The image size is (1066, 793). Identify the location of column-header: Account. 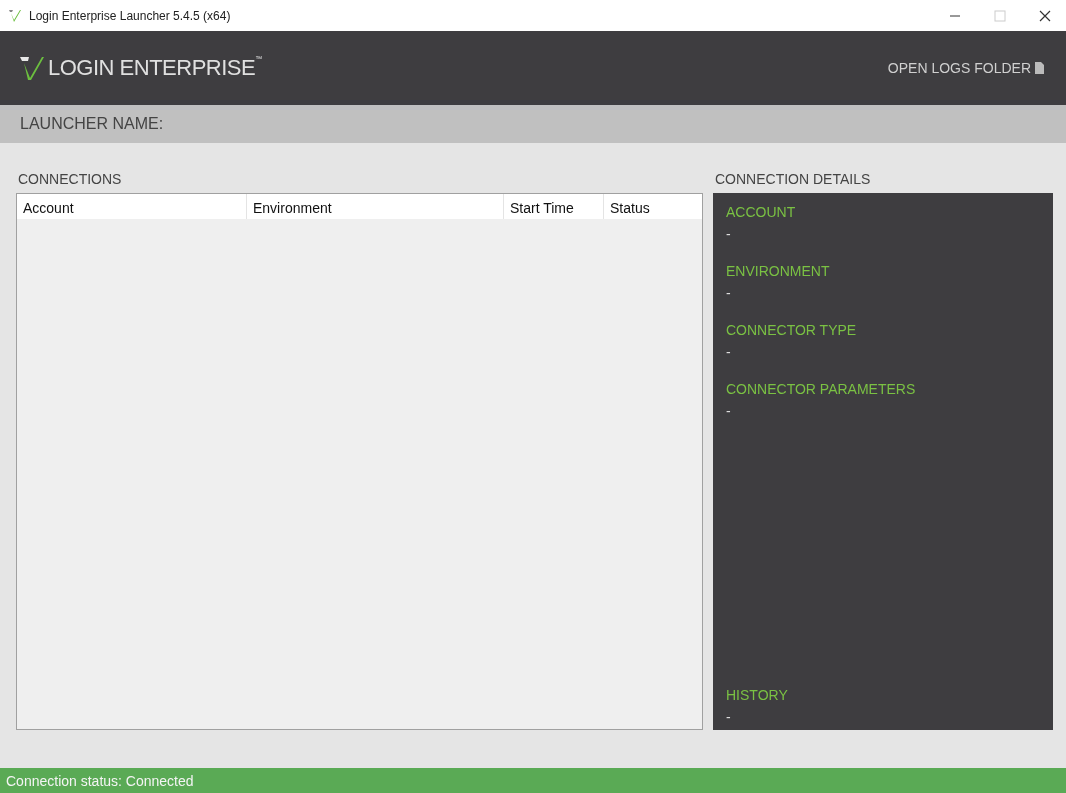
(132, 206).